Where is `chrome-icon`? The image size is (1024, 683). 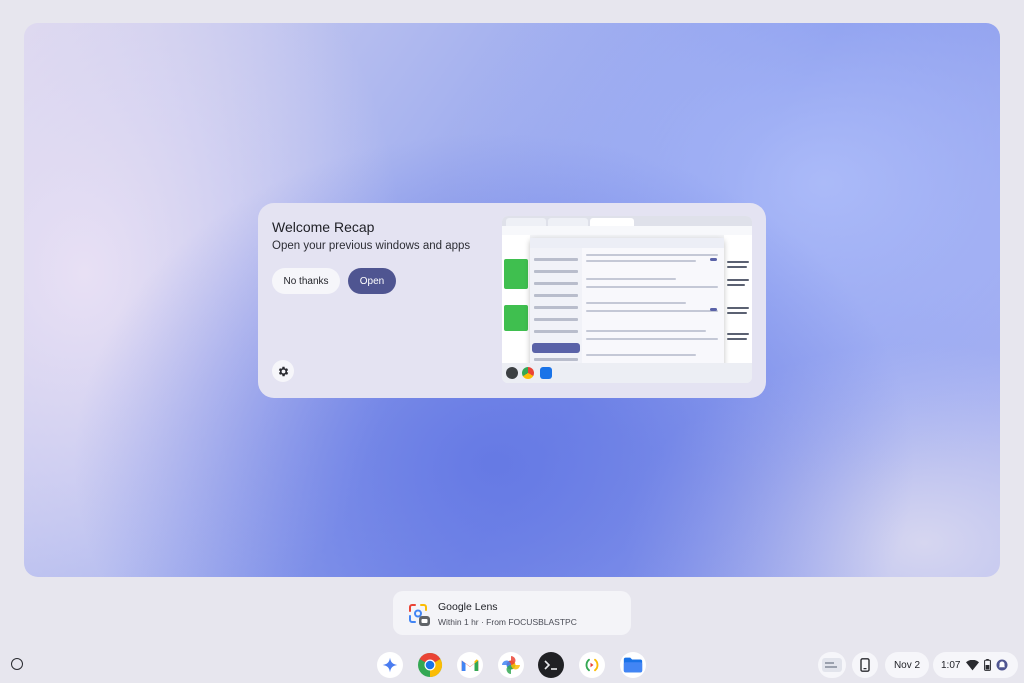
chrome-icon is located at coordinates (430, 664).